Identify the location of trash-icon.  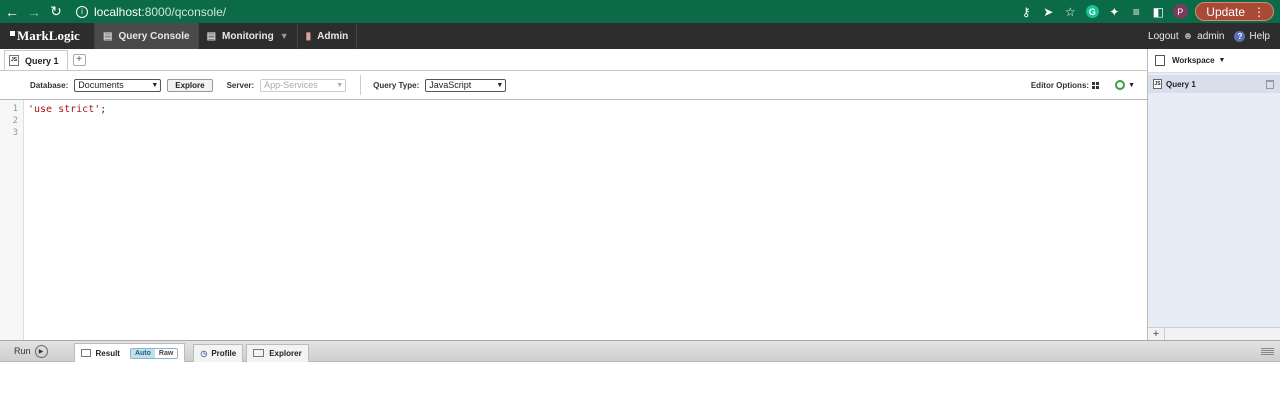
(1270, 84).